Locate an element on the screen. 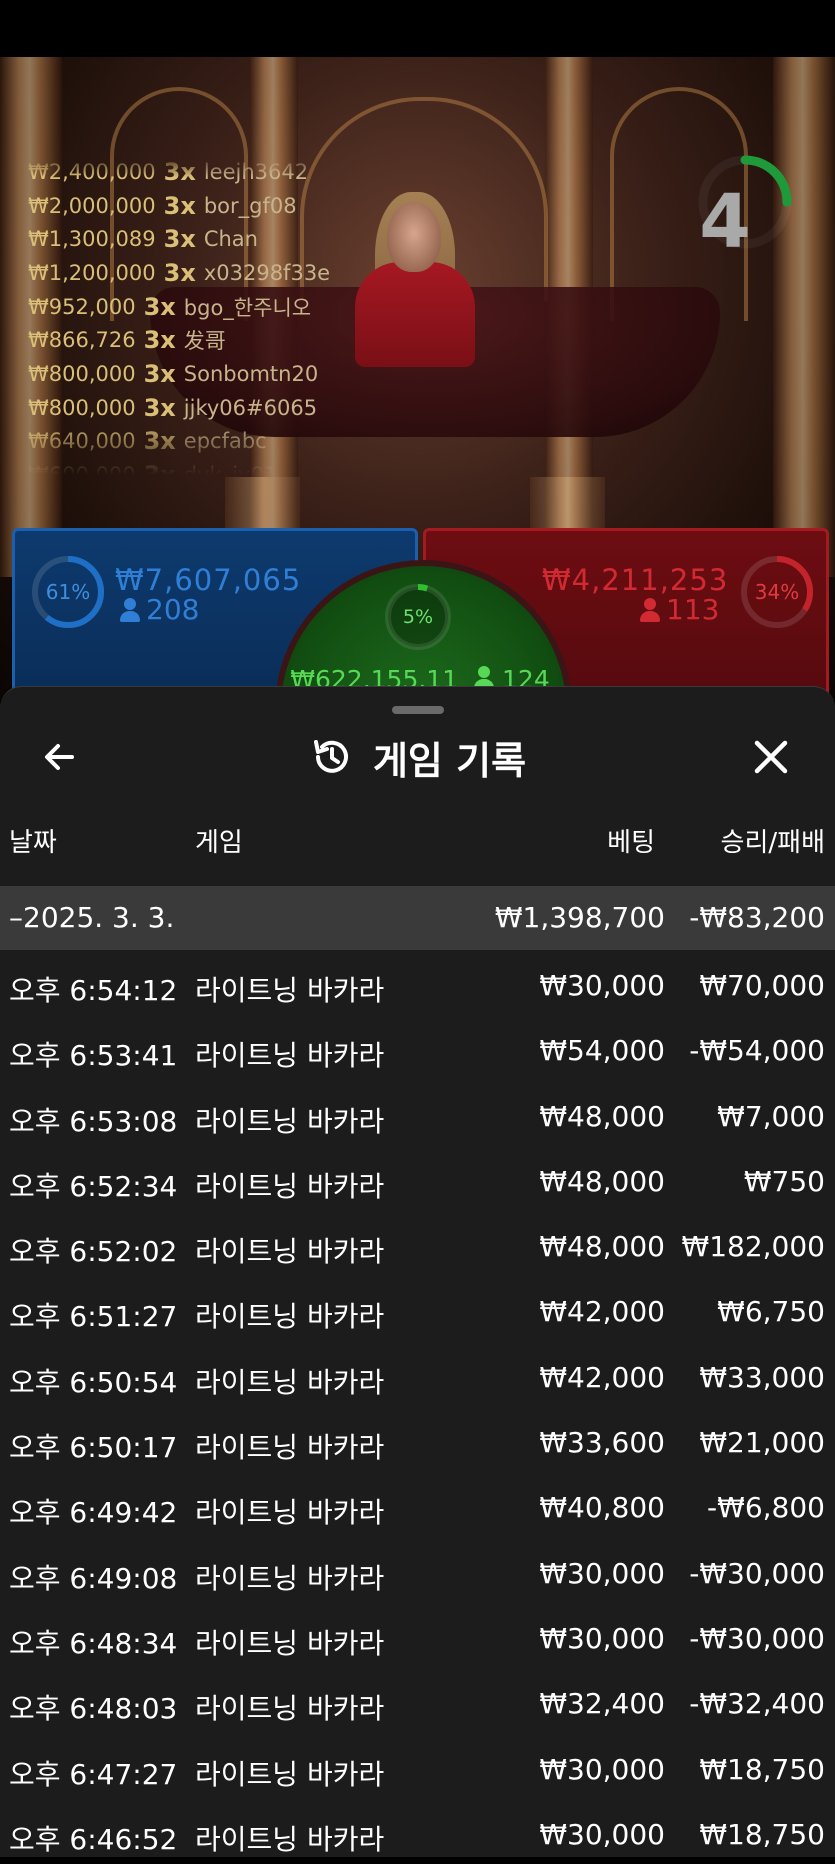 The image size is (835, 1864). row-time: 오후 6:48:34 is located at coordinates (93, 1643).